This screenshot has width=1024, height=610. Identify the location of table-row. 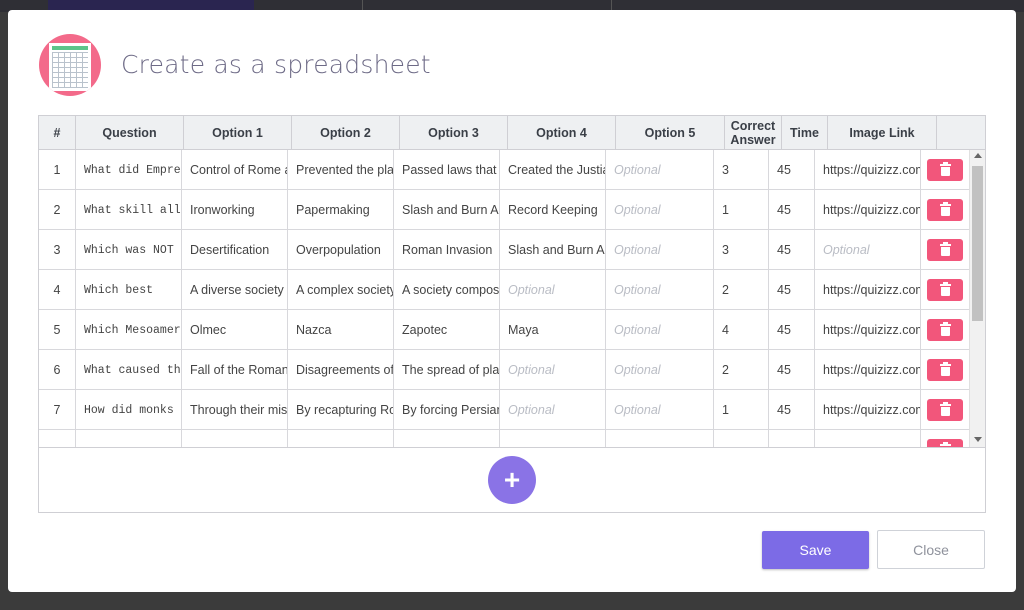
(504, 438).